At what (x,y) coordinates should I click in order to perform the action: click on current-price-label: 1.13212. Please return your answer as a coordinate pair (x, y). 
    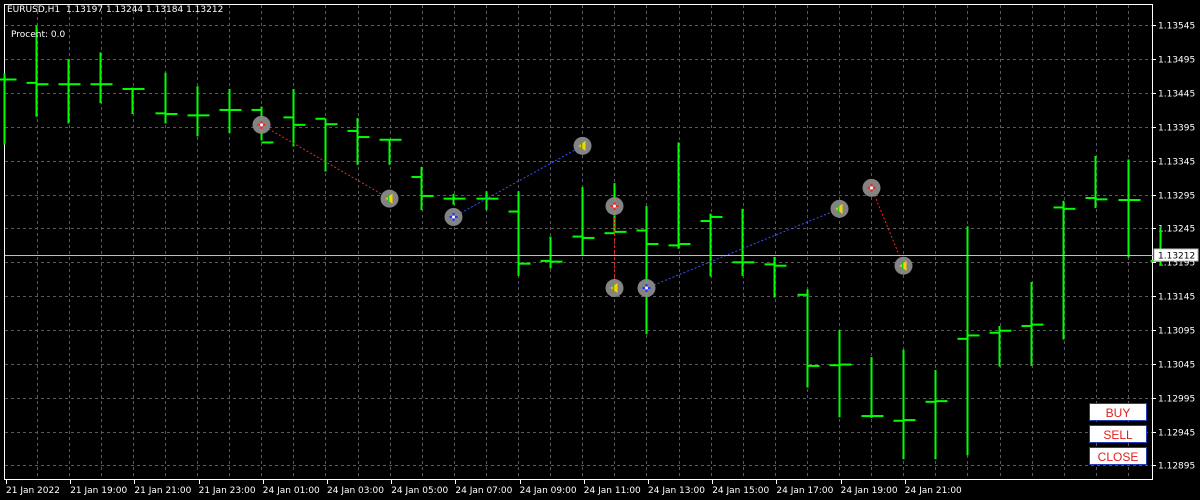
    Looking at the image, I should click on (1176, 257).